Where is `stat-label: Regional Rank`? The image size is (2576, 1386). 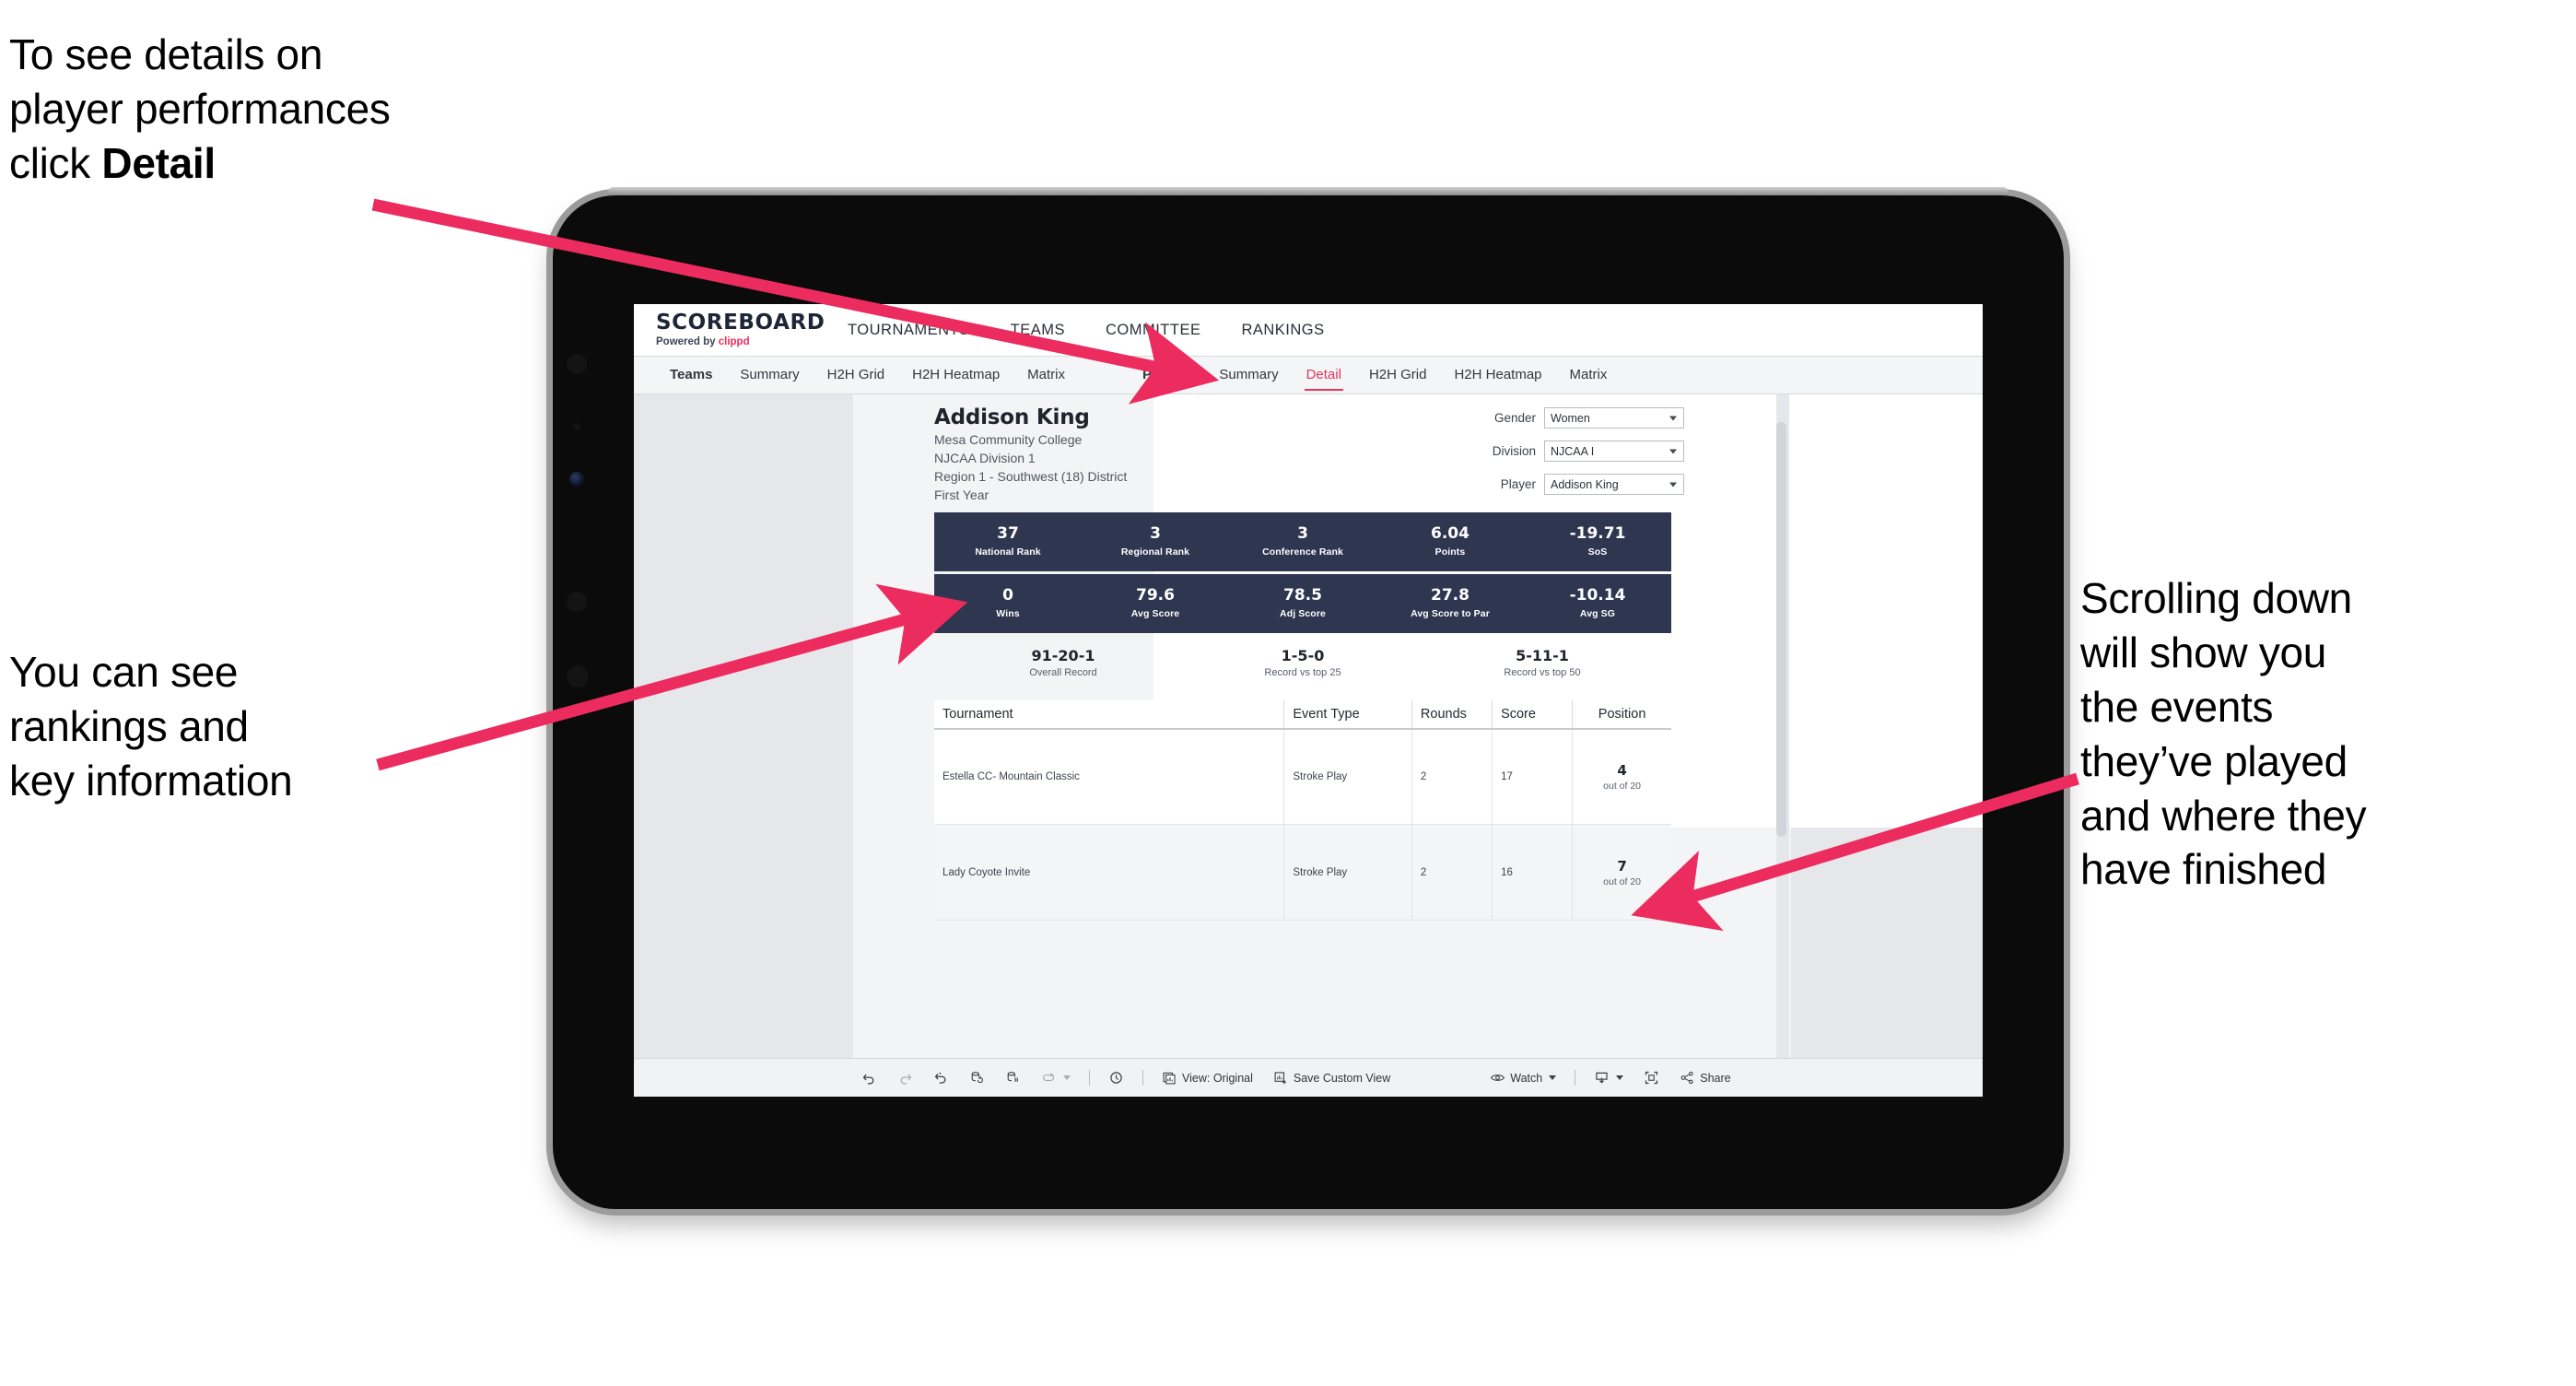 stat-label: Regional Rank is located at coordinates (1155, 552).